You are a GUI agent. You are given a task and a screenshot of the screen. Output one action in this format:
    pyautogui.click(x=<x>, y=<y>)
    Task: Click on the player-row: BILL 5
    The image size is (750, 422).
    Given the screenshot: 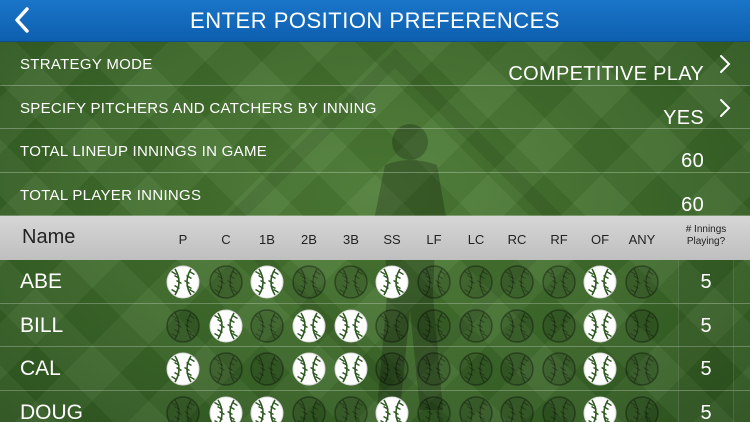 What is the action you would take?
    pyautogui.click(x=375, y=325)
    